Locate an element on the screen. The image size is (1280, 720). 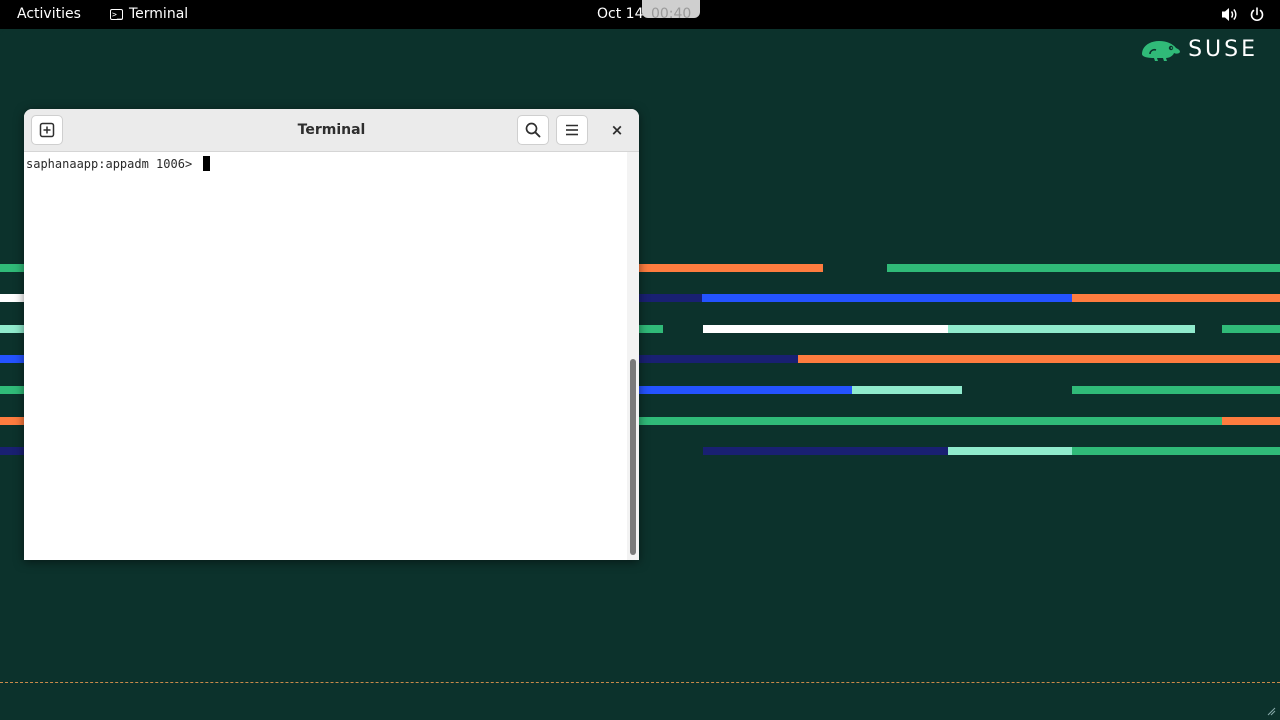
suse-wordmark: SUSE is located at coordinates (1223, 49).